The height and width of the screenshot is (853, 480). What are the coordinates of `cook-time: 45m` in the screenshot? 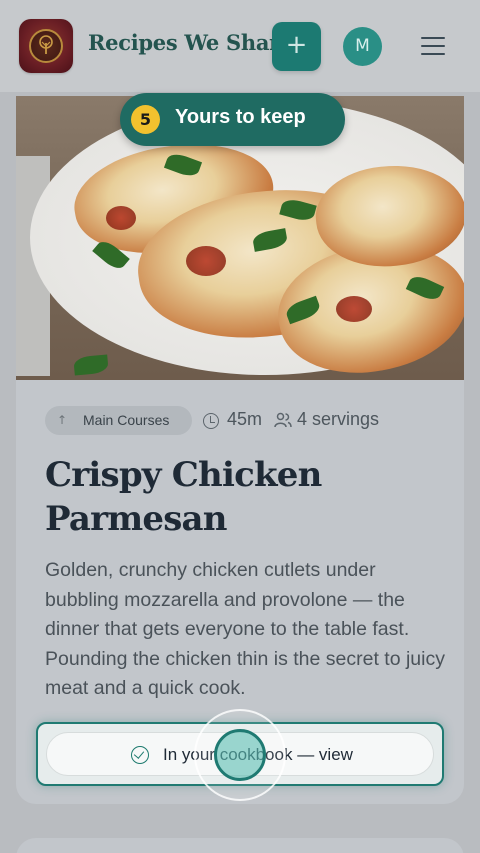 It's located at (245, 419).